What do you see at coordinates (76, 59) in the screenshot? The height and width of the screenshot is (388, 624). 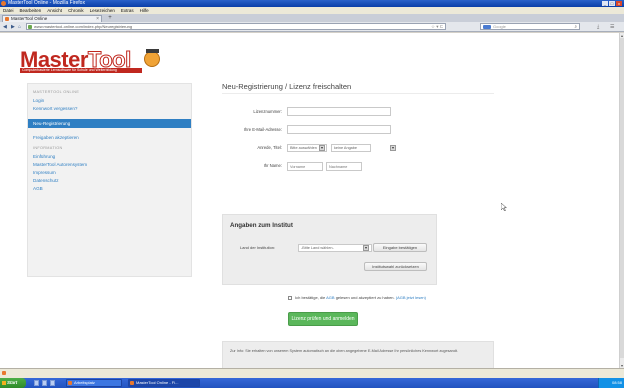 I see `logo-text: MasterTool` at bounding box center [76, 59].